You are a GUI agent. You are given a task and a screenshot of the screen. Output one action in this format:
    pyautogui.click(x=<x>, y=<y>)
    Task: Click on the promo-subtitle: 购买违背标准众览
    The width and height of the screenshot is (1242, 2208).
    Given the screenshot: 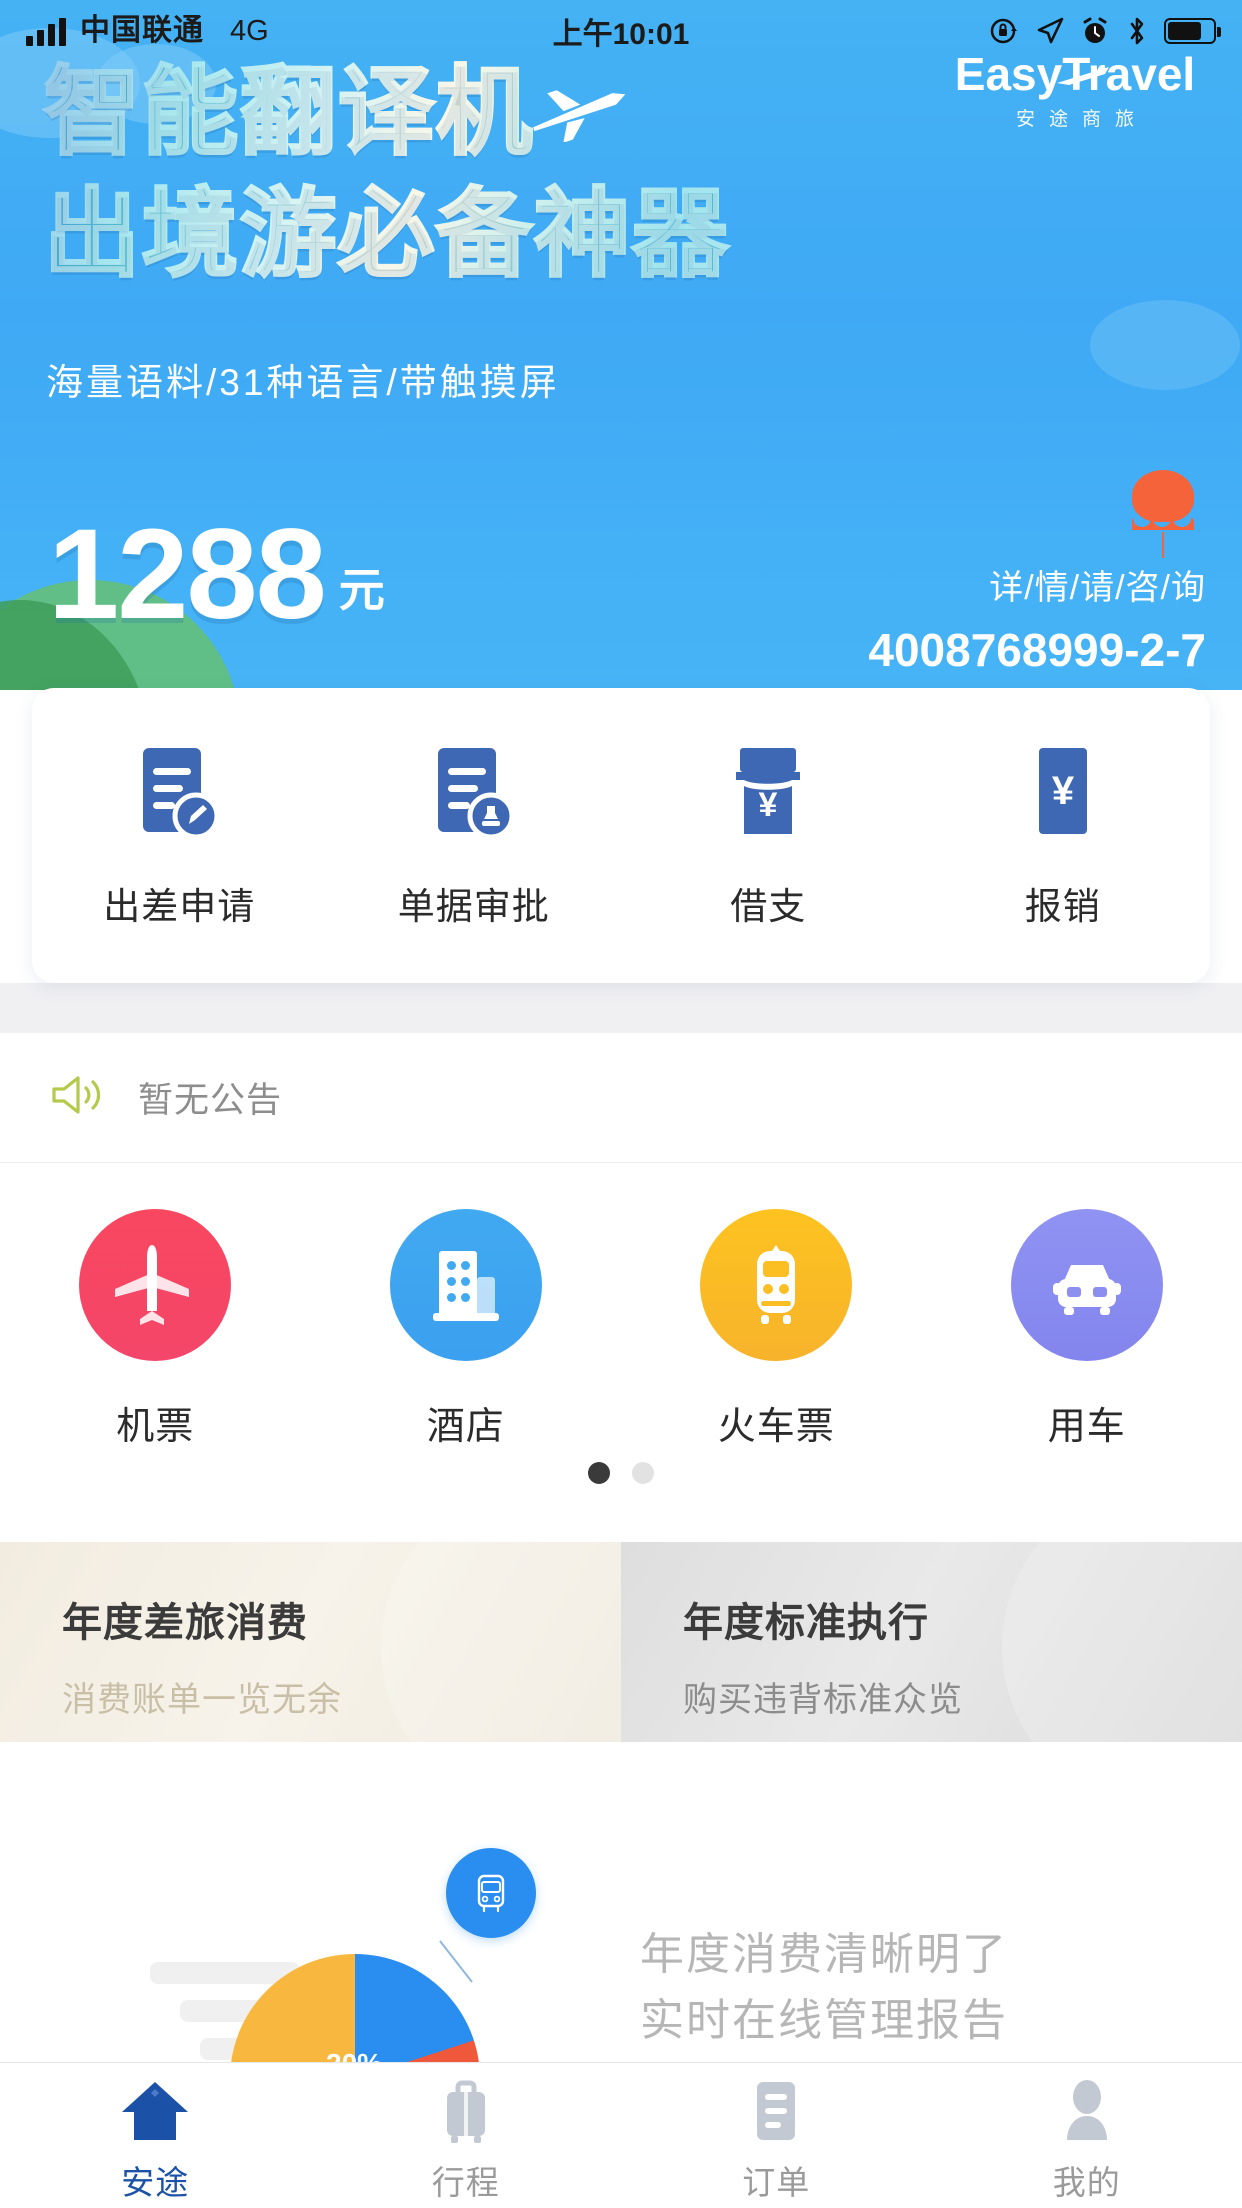 What is the action you would take?
    pyautogui.click(x=823, y=1700)
    